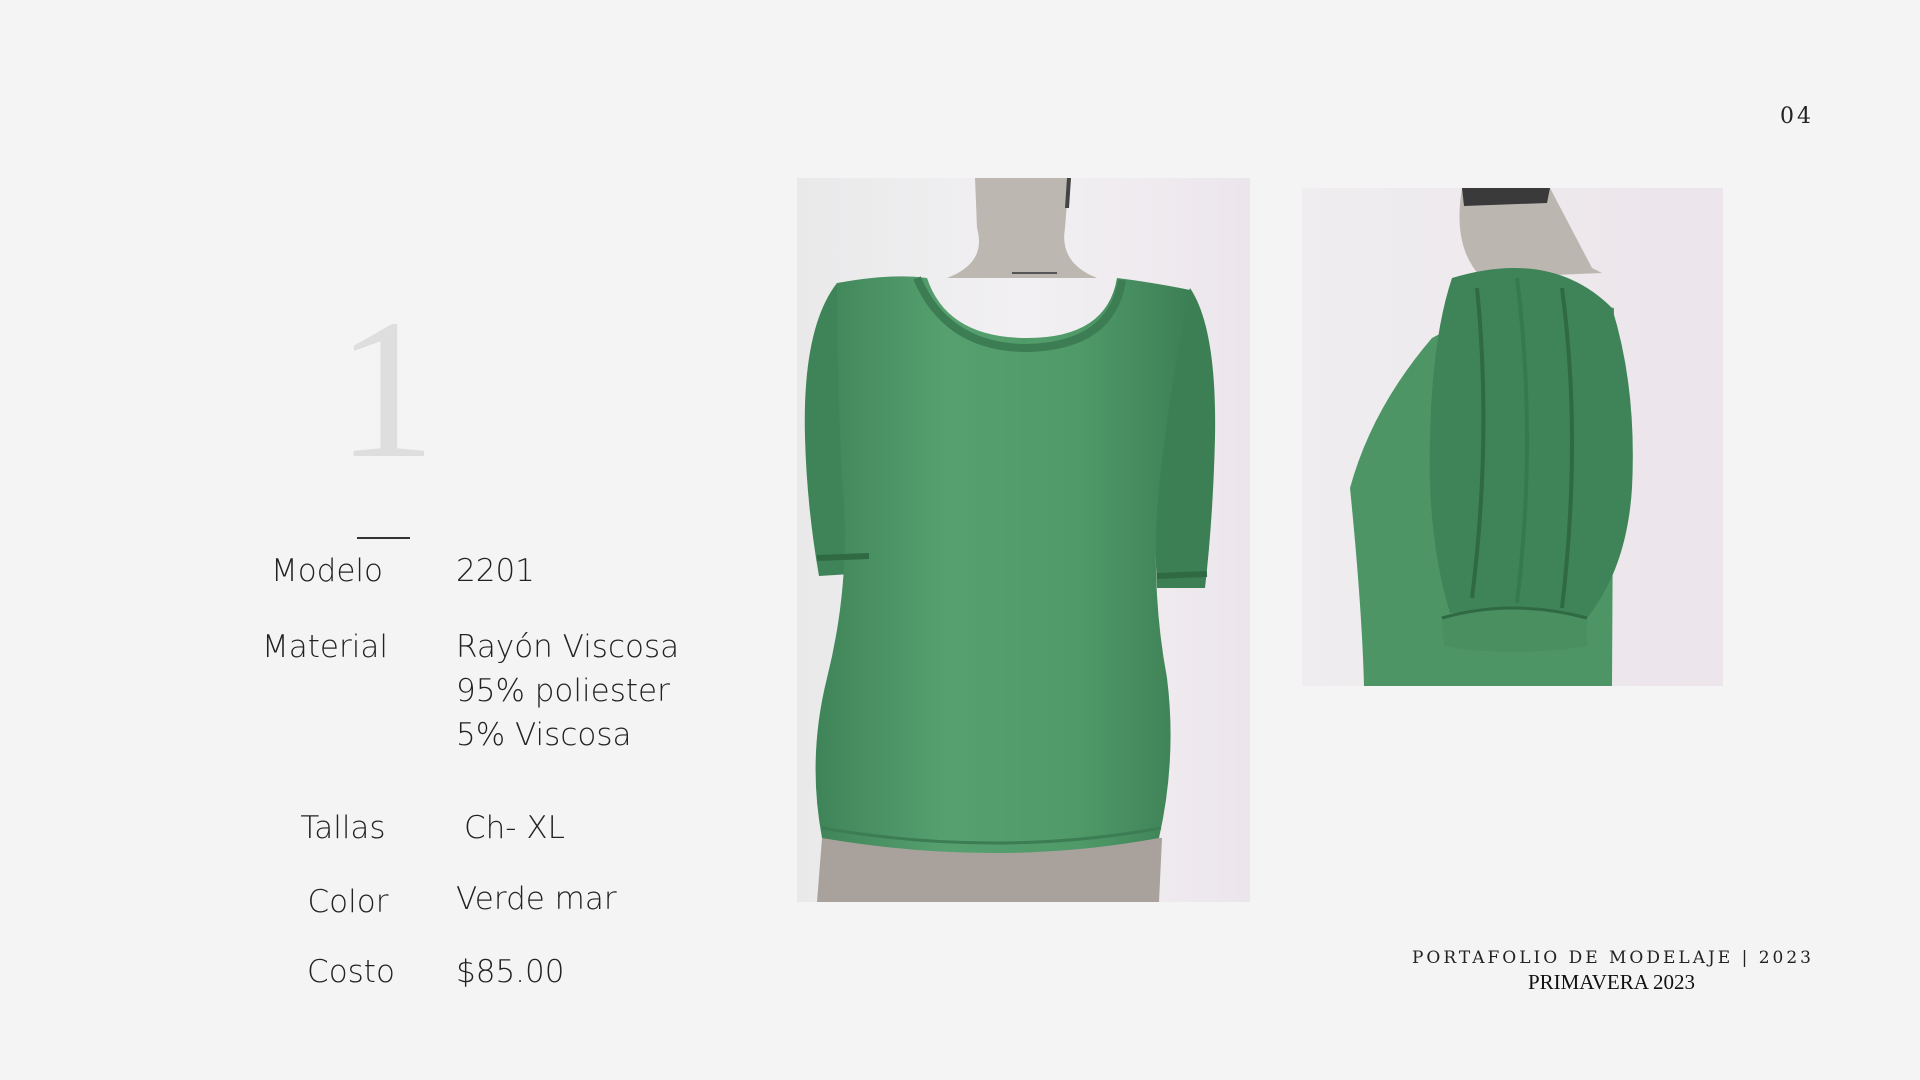 The image size is (1920, 1080). What do you see at coordinates (568, 647) in the screenshot?
I see `material-line-1: Rayón Viscosa` at bounding box center [568, 647].